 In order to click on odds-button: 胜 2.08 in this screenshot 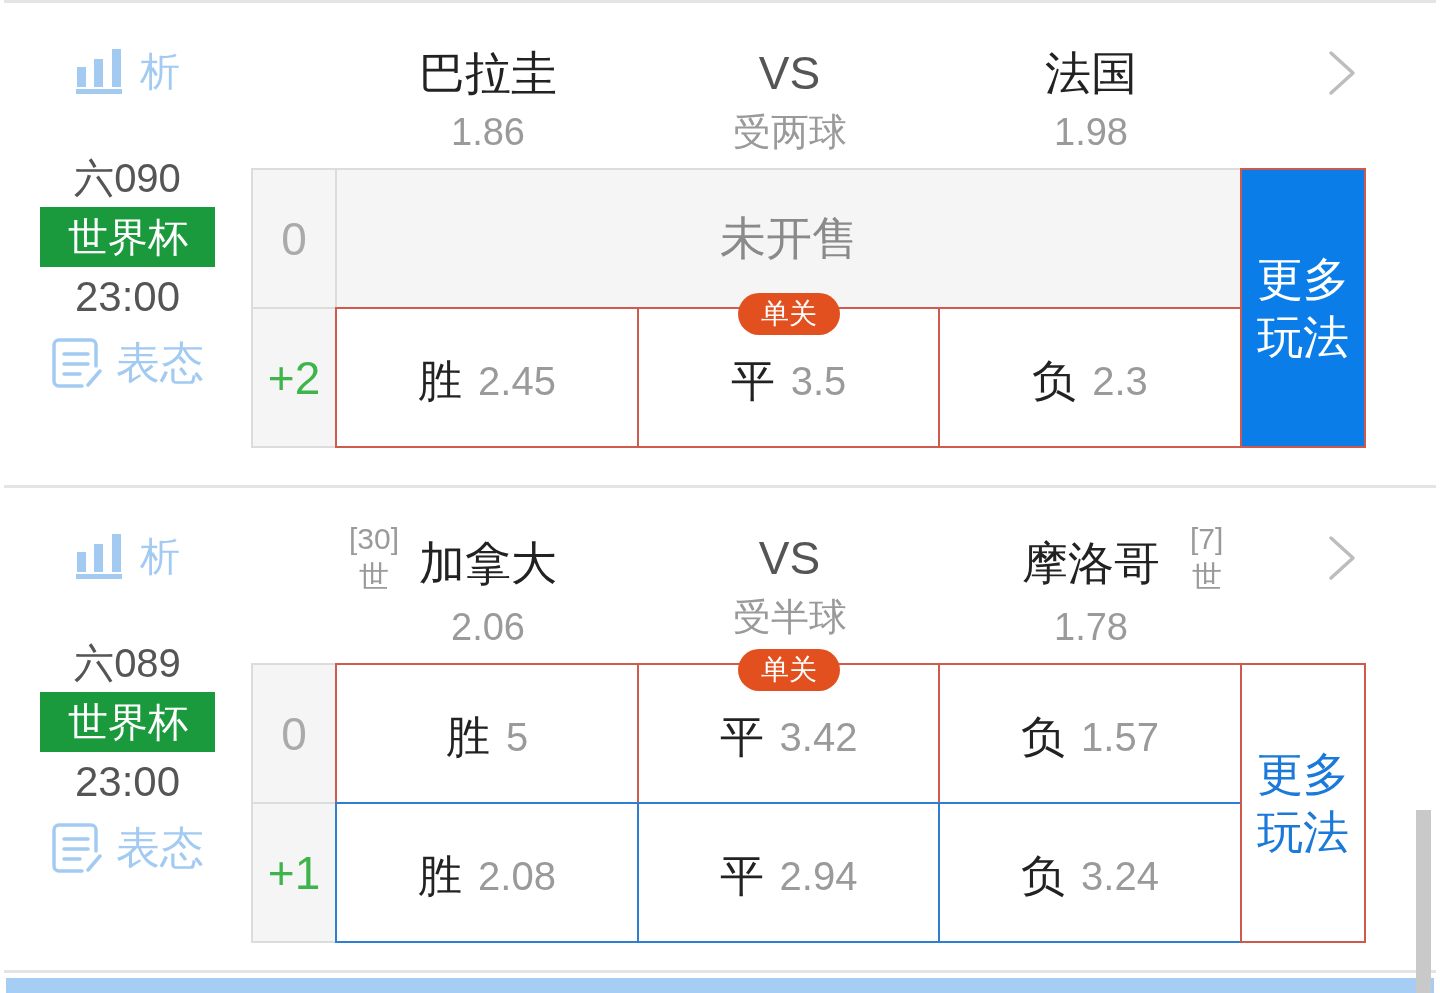, I will do `click(487, 872)`.